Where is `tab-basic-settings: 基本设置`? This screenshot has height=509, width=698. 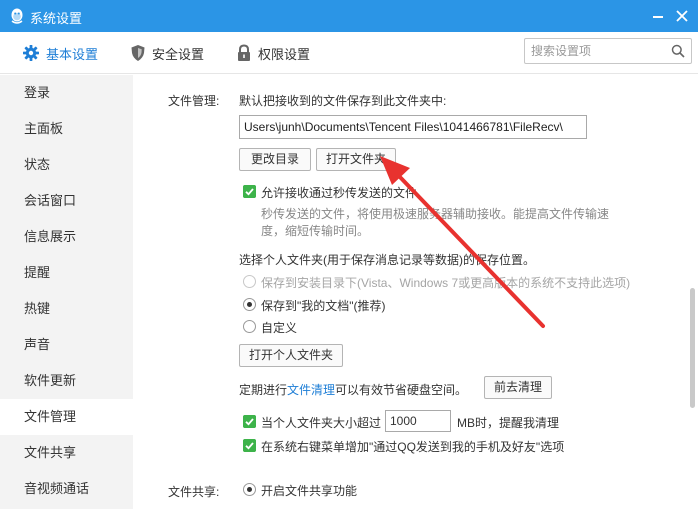 tab-basic-settings: 基本设置 is located at coordinates (60, 53).